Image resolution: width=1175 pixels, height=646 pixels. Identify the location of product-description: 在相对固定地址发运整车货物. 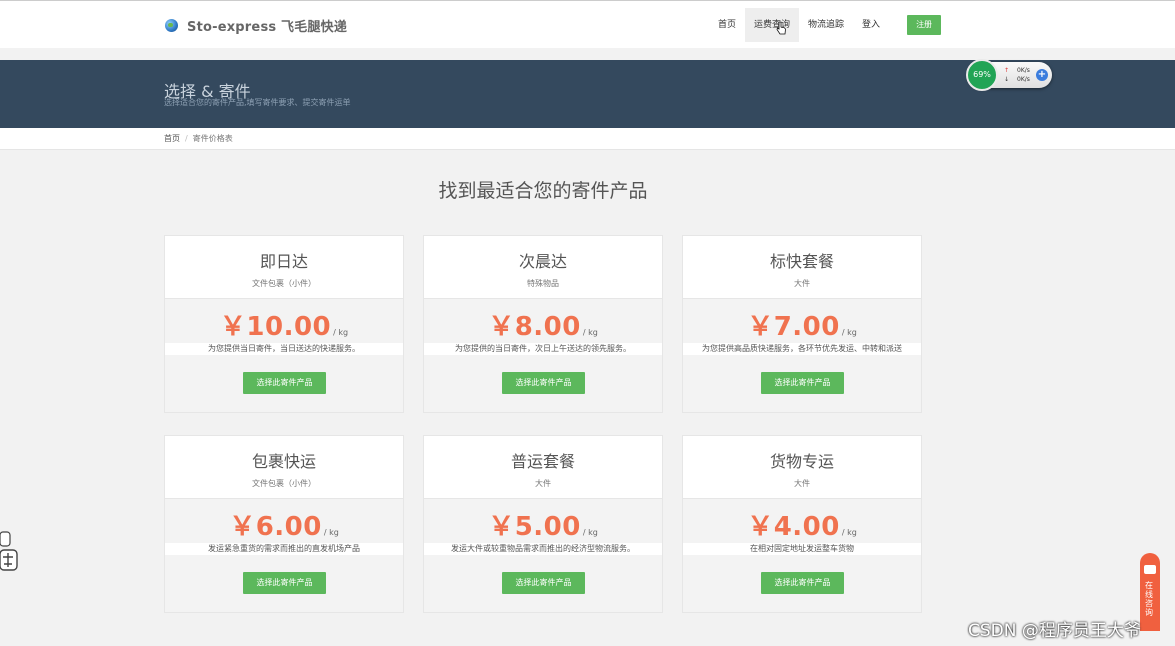
(802, 549).